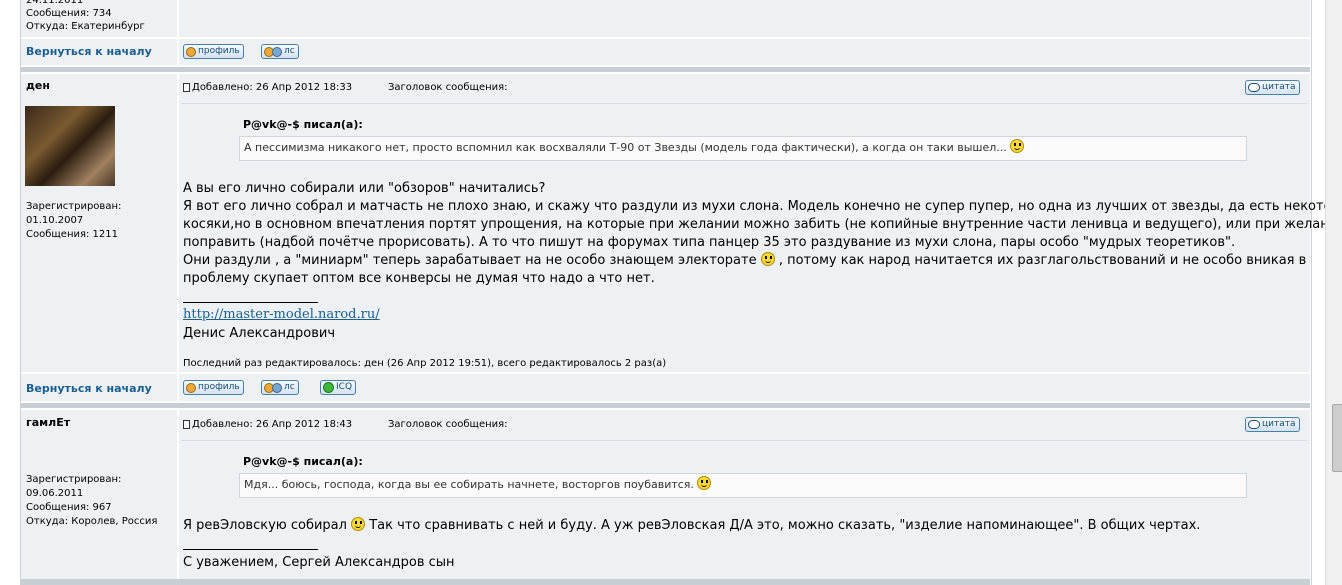  What do you see at coordinates (38, 86) in the screenshot?
I see `post1-author-name: ден` at bounding box center [38, 86].